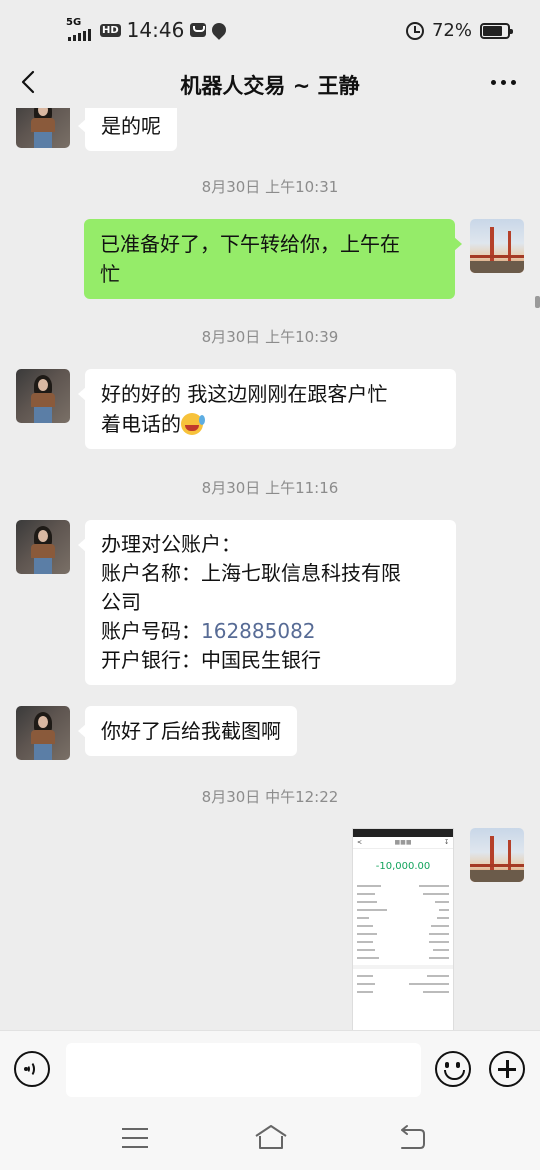  I want to click on home-icon, so click(271, 1137).